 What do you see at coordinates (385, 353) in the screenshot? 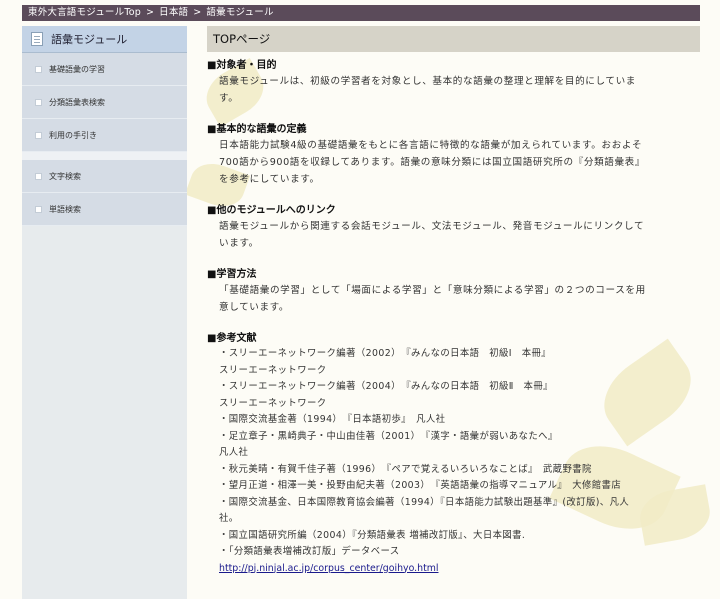
I see `reference-line: ・スリーエーネットワーク編著（2002） 『みんなの日本語 初級Ⅰ 本冊』` at bounding box center [385, 353].